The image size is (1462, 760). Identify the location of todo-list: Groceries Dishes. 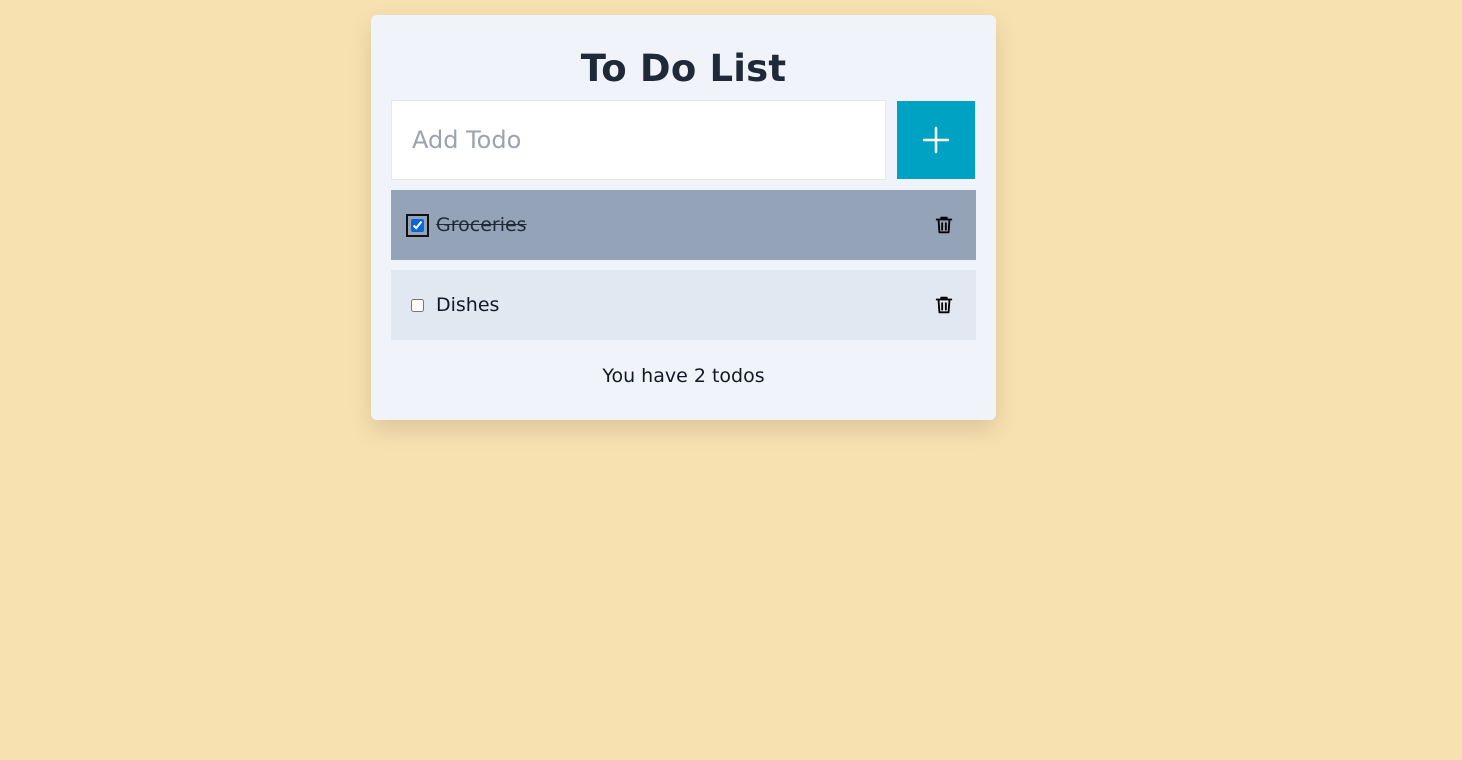
(683, 270).